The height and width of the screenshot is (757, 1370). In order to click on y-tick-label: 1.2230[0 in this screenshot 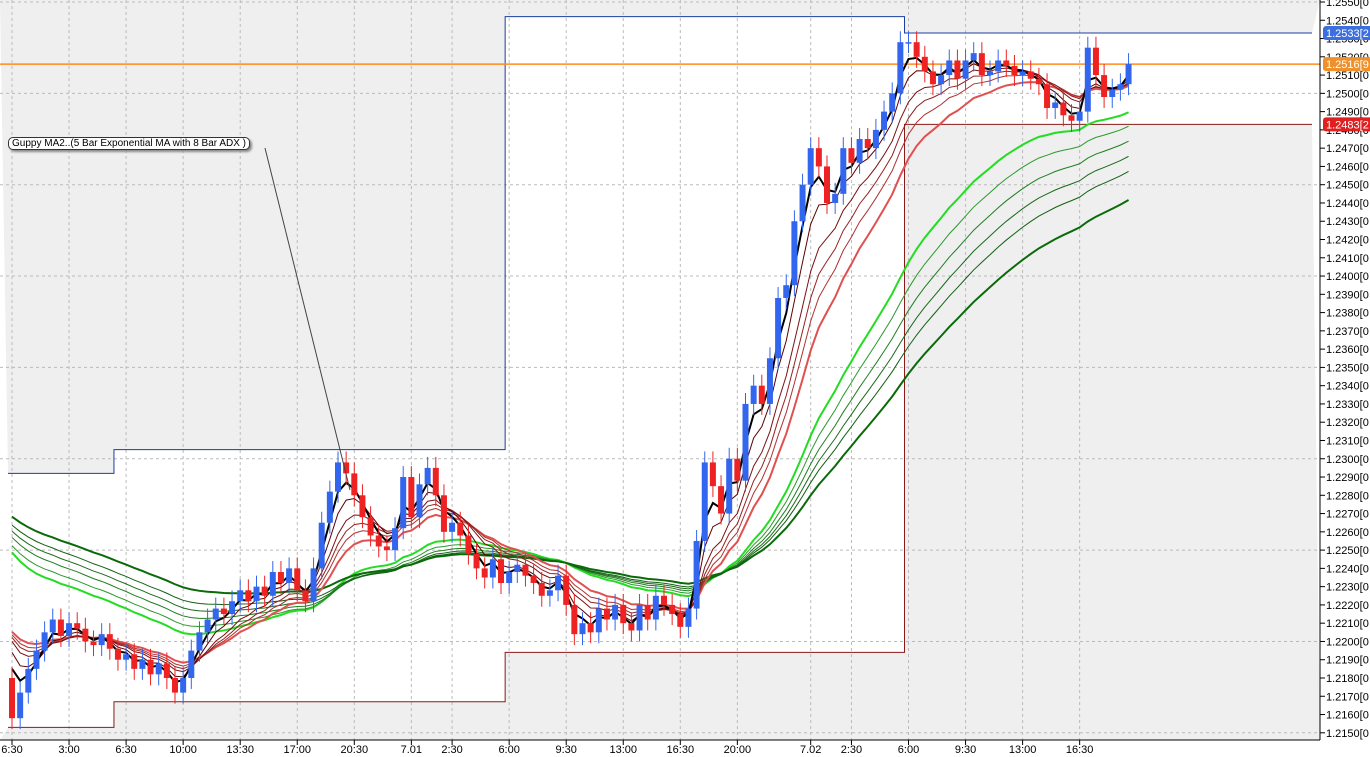, I will do `click(1347, 588)`.